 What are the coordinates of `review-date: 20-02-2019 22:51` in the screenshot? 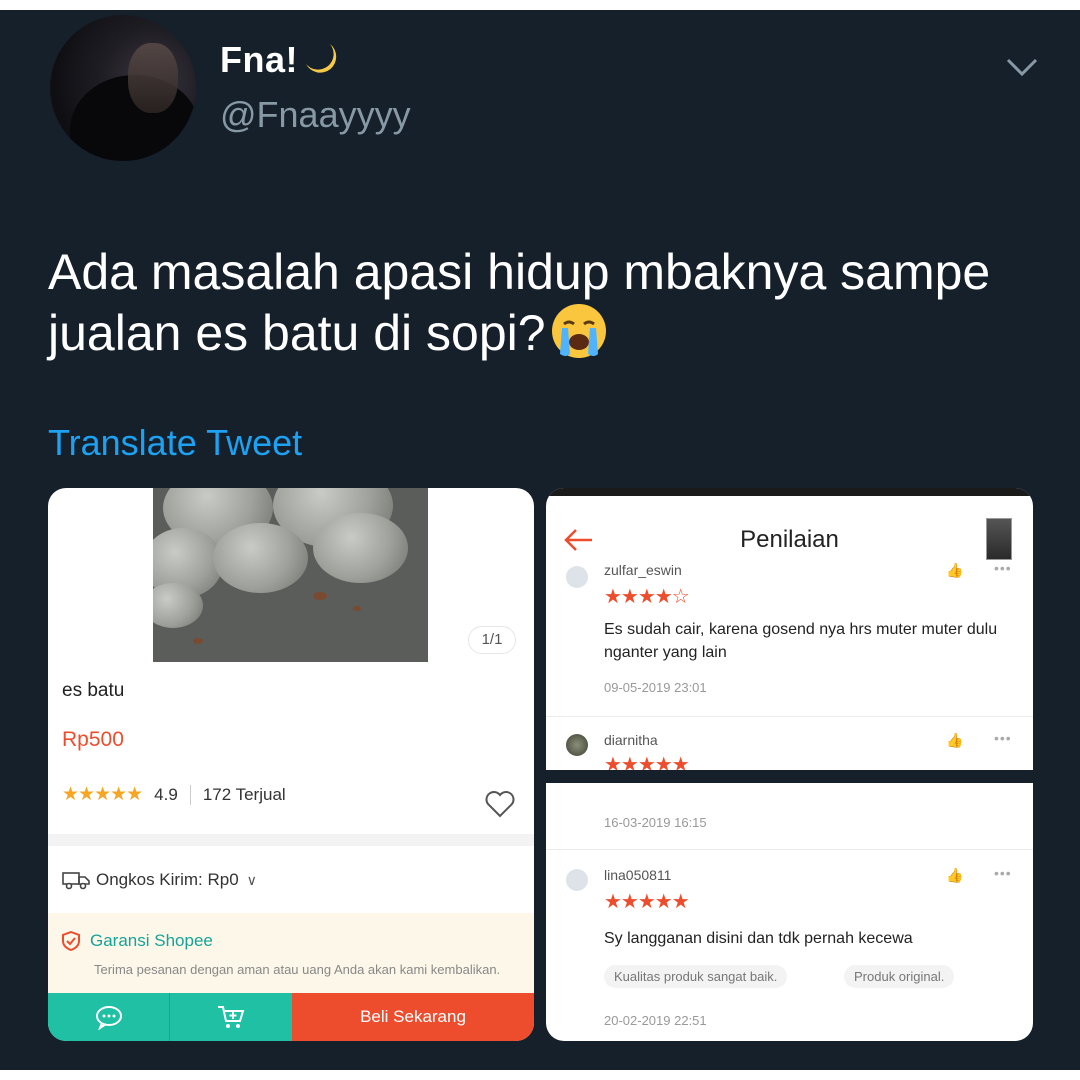 It's located at (655, 1020).